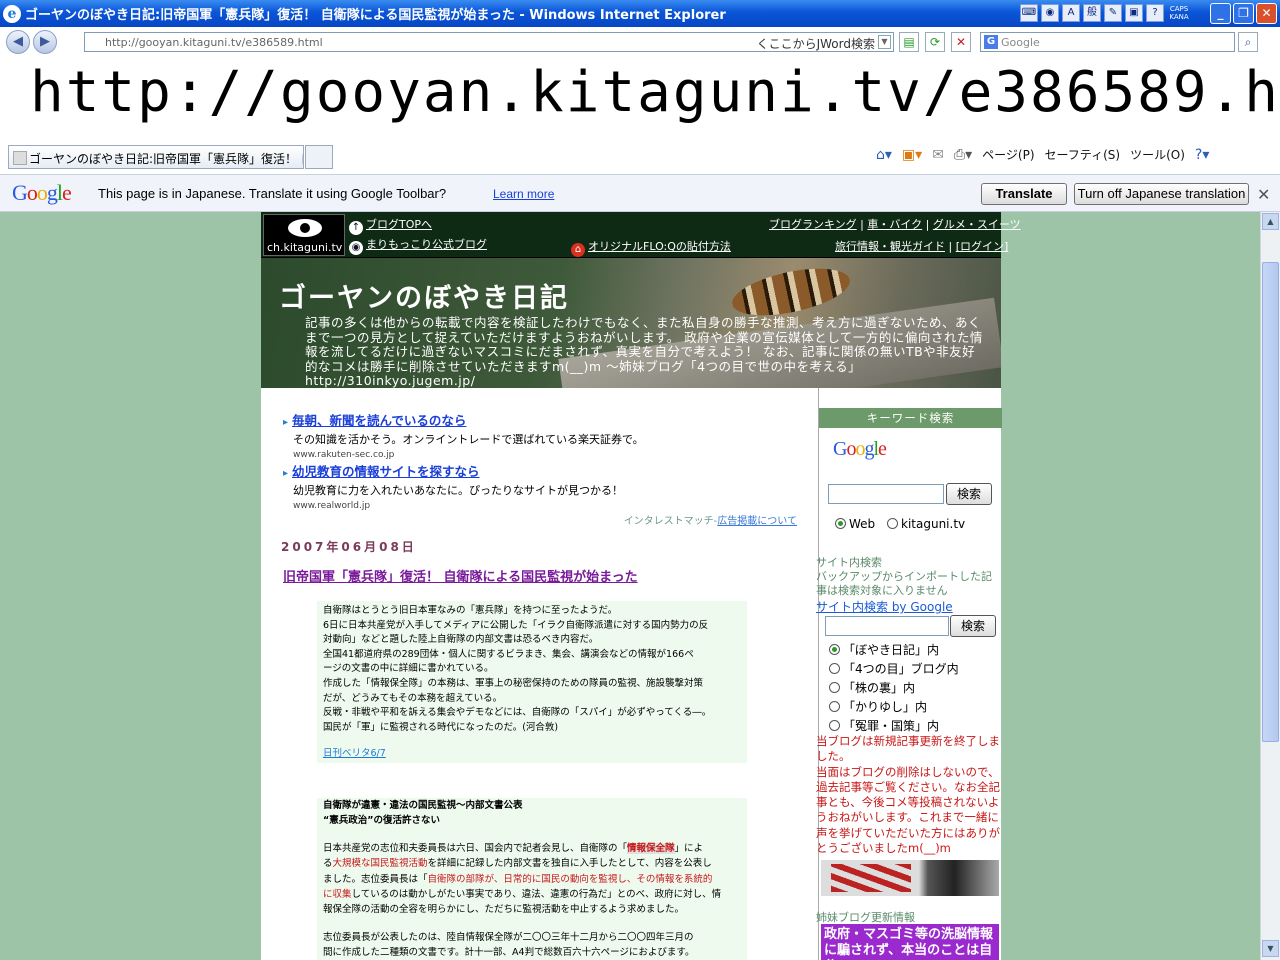 The height and width of the screenshot is (960, 1280). Describe the element at coordinates (757, 521) in the screenshot. I see `ad-info-link: 広告掲載について` at that location.